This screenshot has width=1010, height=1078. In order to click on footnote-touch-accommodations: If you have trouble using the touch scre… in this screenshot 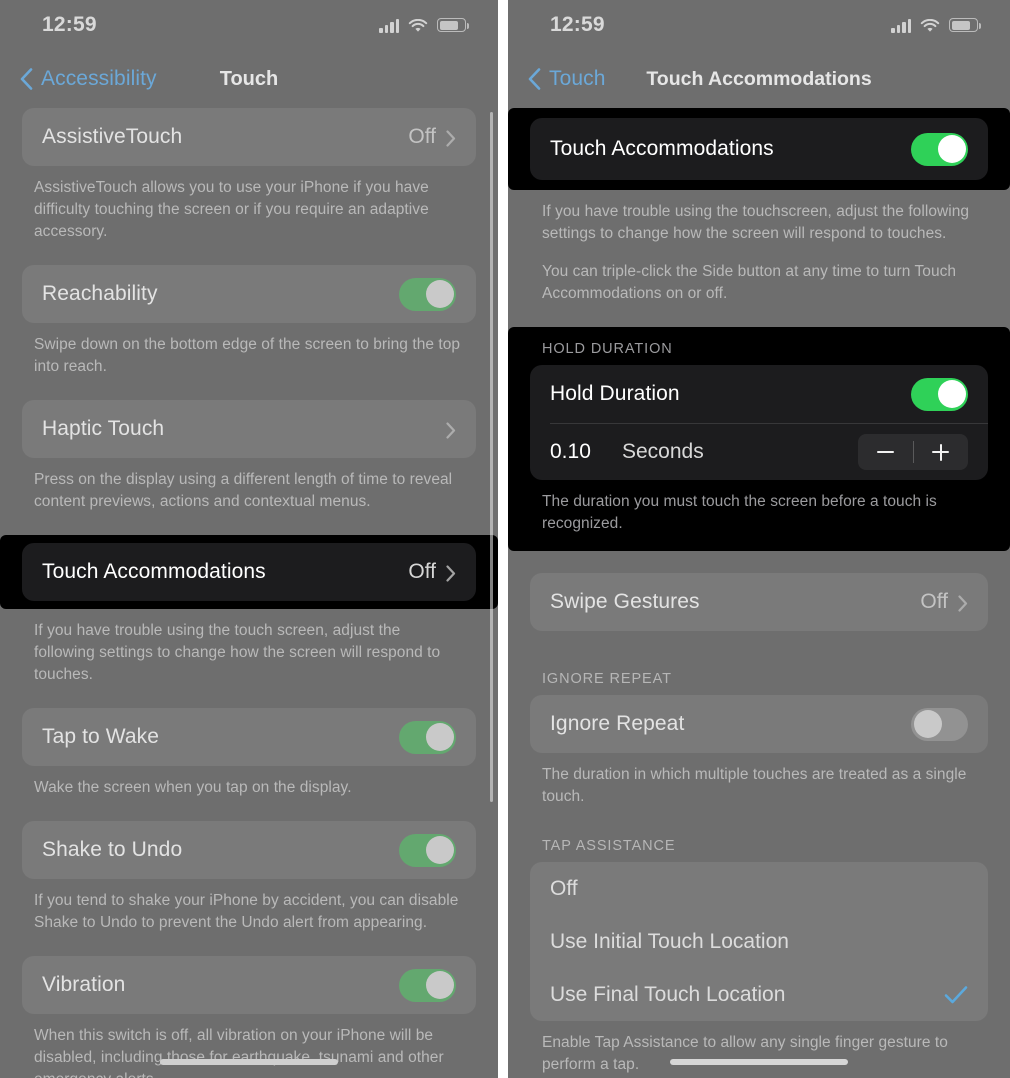, I will do `click(237, 652)`.